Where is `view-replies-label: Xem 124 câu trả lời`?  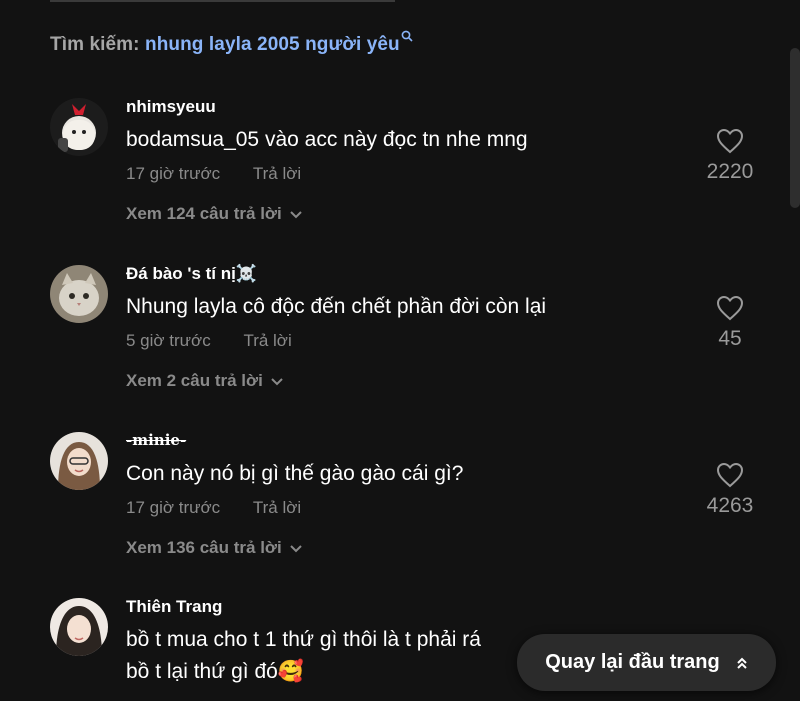 view-replies-label: Xem 124 câu trả lời is located at coordinates (204, 213).